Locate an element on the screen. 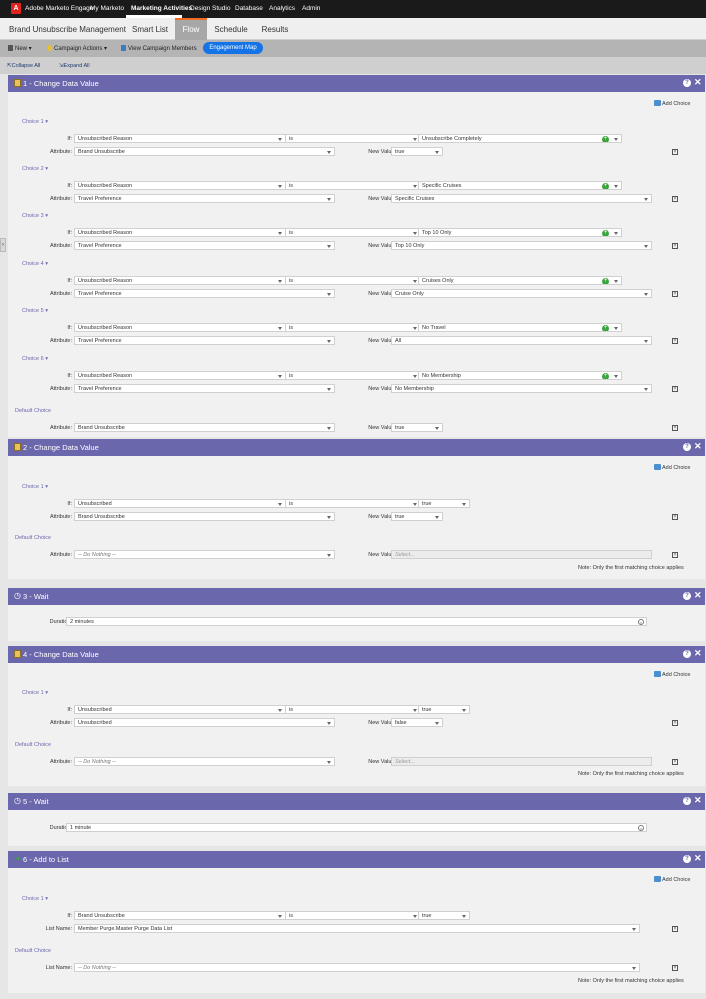 The image size is (706, 999). collapse-all-button: ⇱Collapse All is located at coordinates (23, 66).